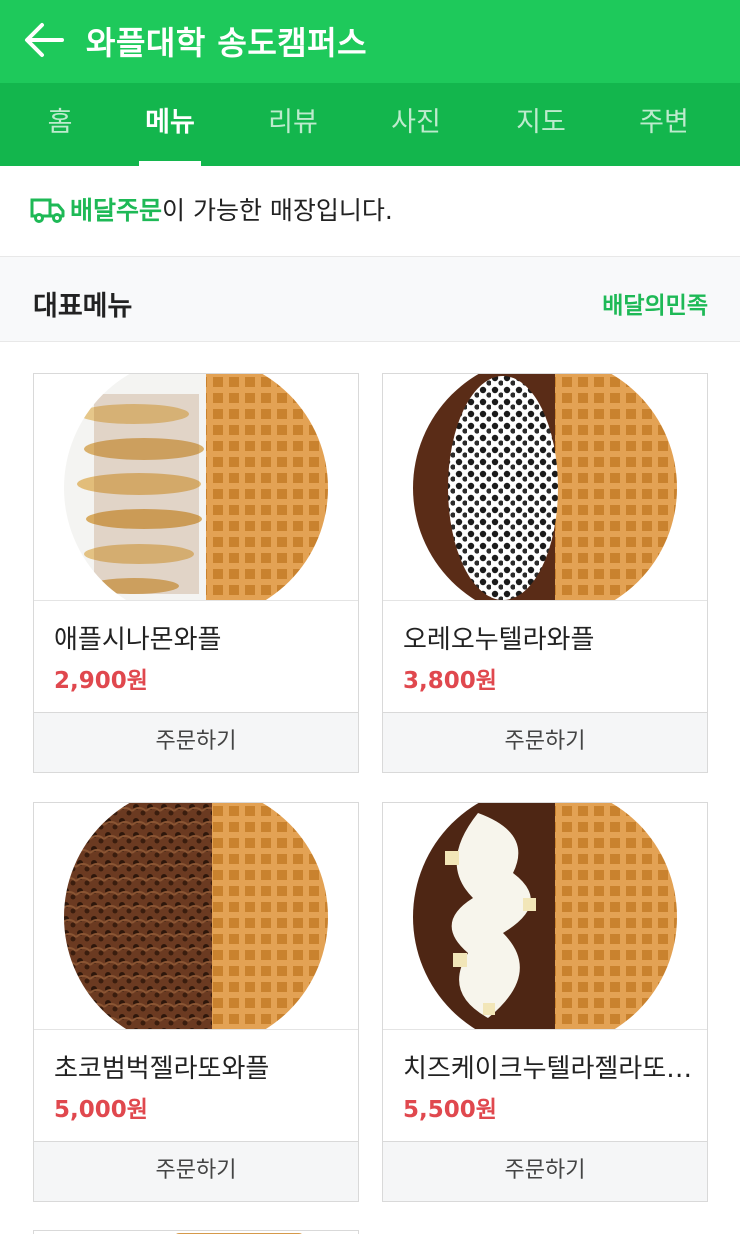  What do you see at coordinates (416, 124) in the screenshot?
I see `tab-photos: 사진` at bounding box center [416, 124].